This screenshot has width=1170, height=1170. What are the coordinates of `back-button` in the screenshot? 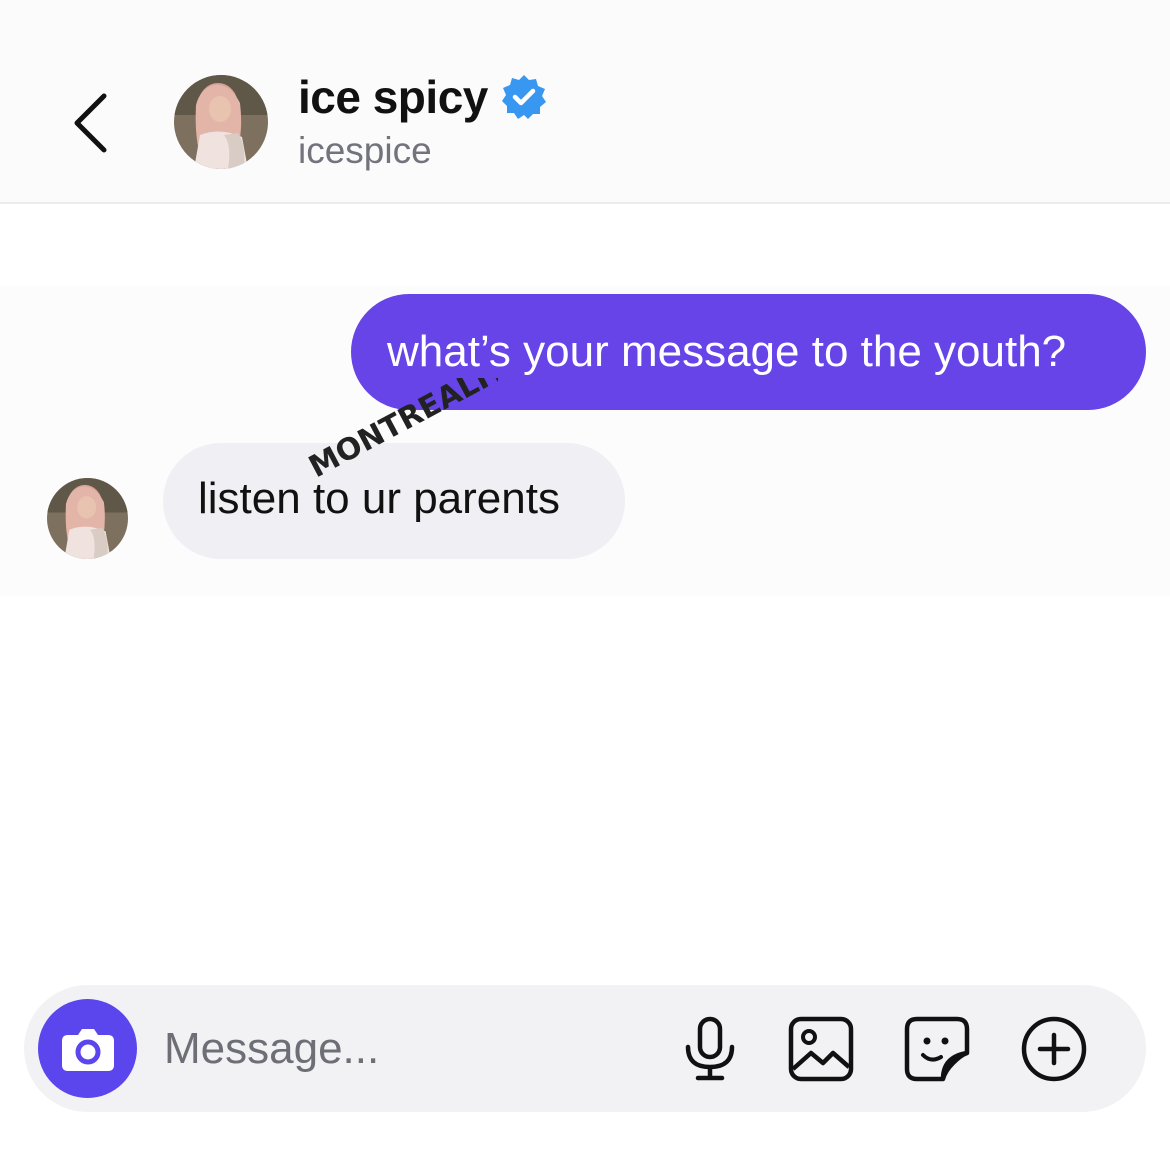 It's located at (92, 122).